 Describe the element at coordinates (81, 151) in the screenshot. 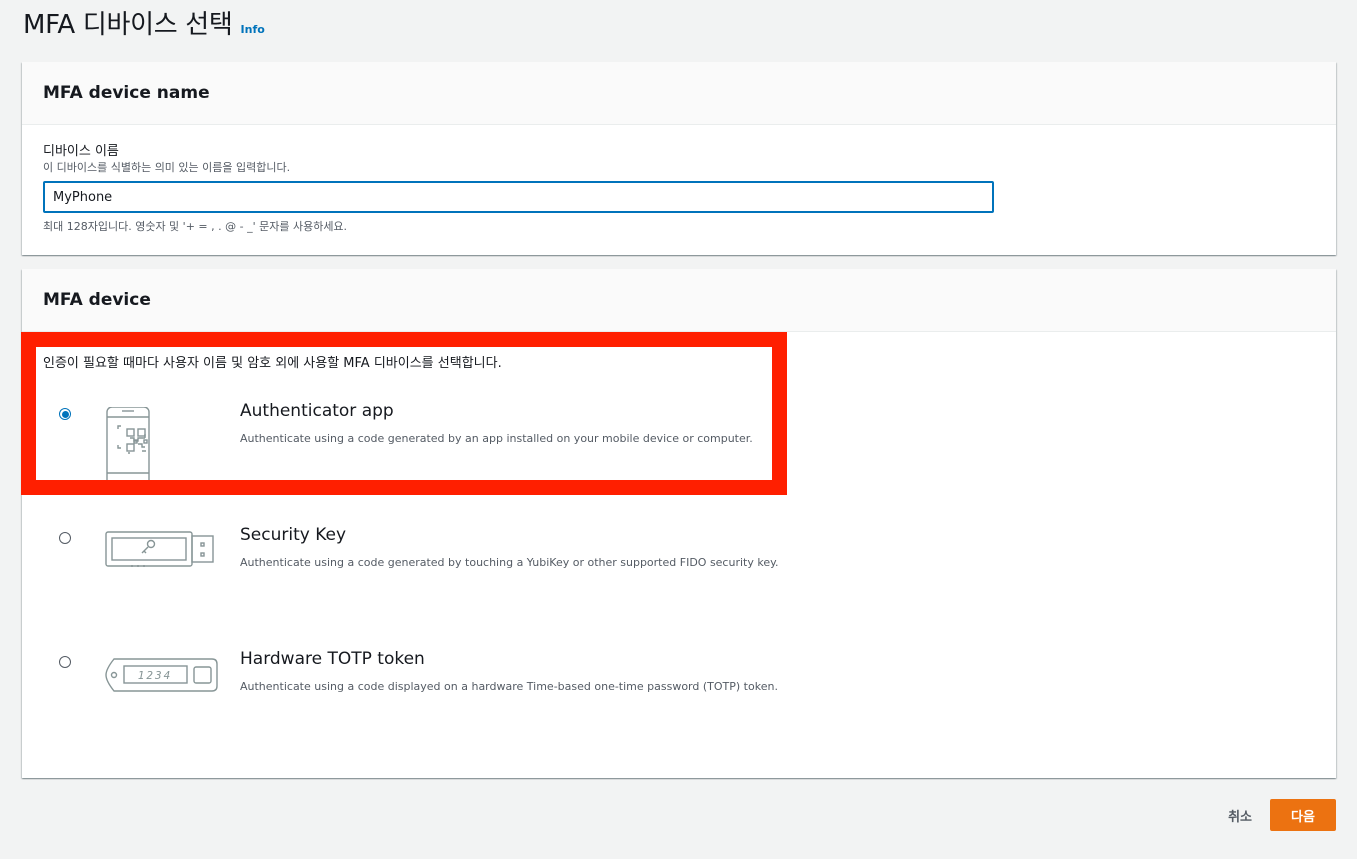

I see `device-name-label: 디바이스 이름` at that location.